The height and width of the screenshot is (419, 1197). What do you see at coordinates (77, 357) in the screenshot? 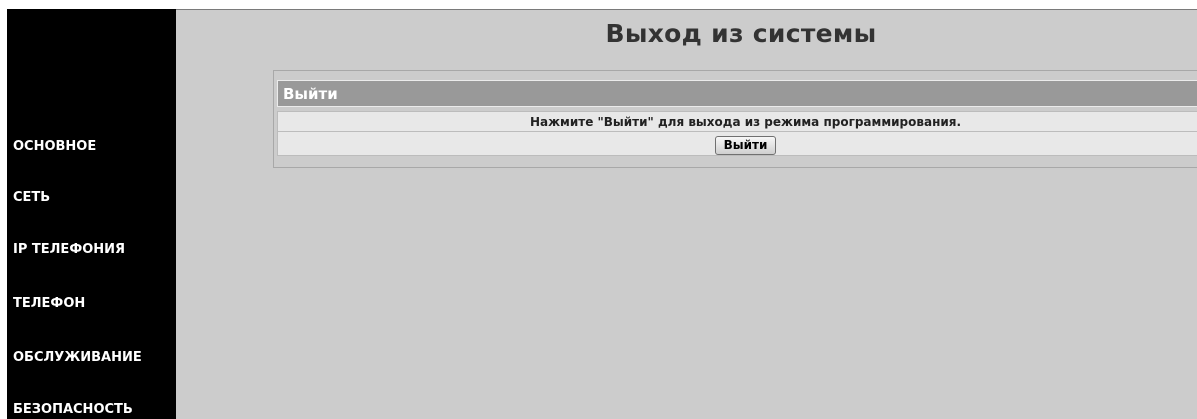
I see `sidebar-item-maintenance: ОБСЛУЖИВАНИЕ` at bounding box center [77, 357].